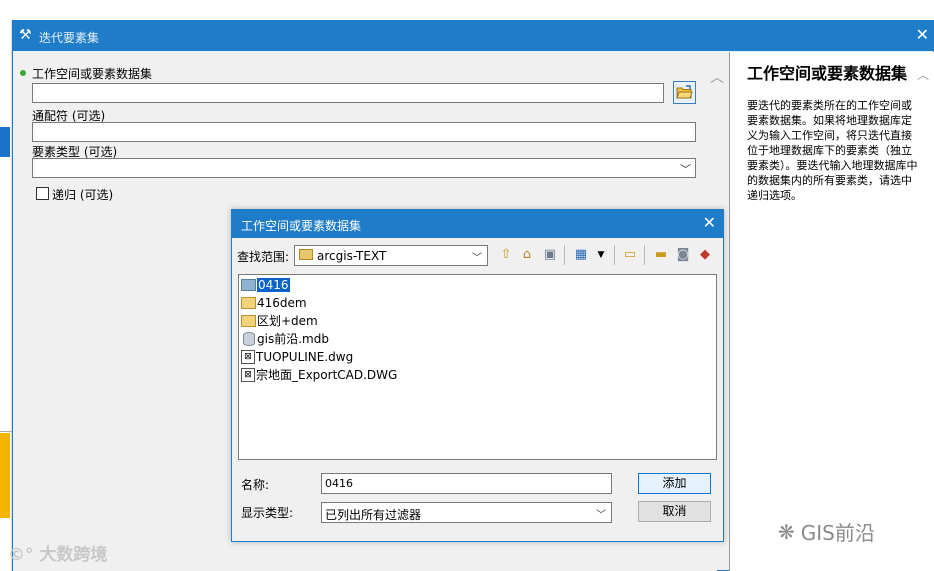  Describe the element at coordinates (837, 533) in the screenshot. I see `watermark-right-text: GIS前沿` at that location.